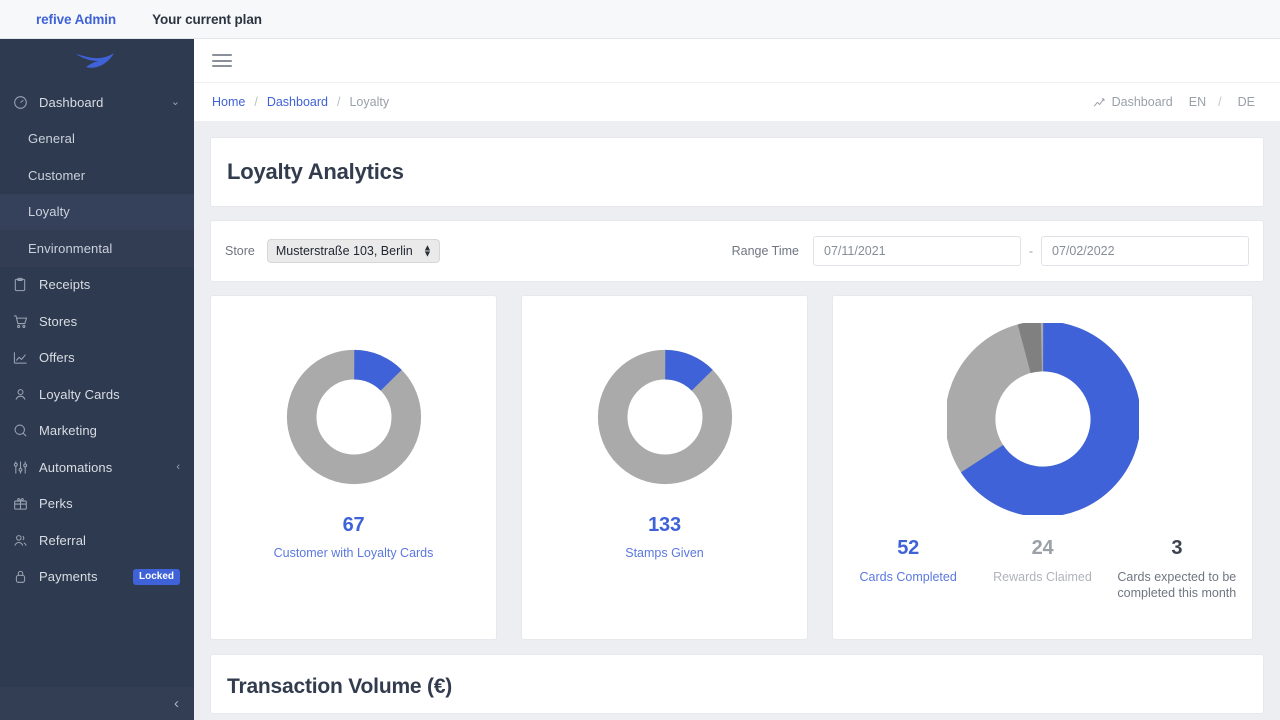 This screenshot has height=720, width=1280. I want to click on sidebar-item-referral: Referral, so click(97, 540).